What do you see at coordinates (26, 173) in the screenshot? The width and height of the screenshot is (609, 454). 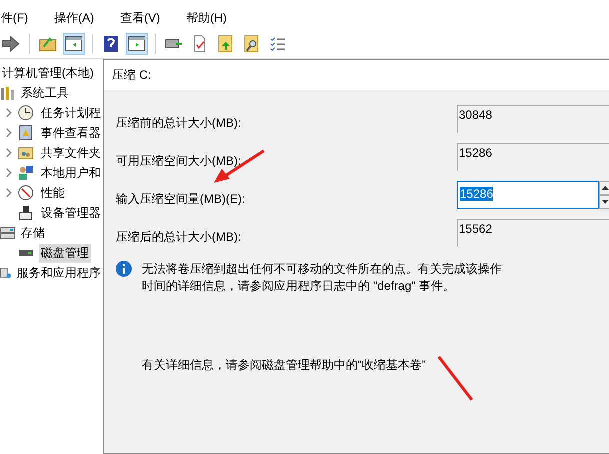 I see `users-icon` at bounding box center [26, 173].